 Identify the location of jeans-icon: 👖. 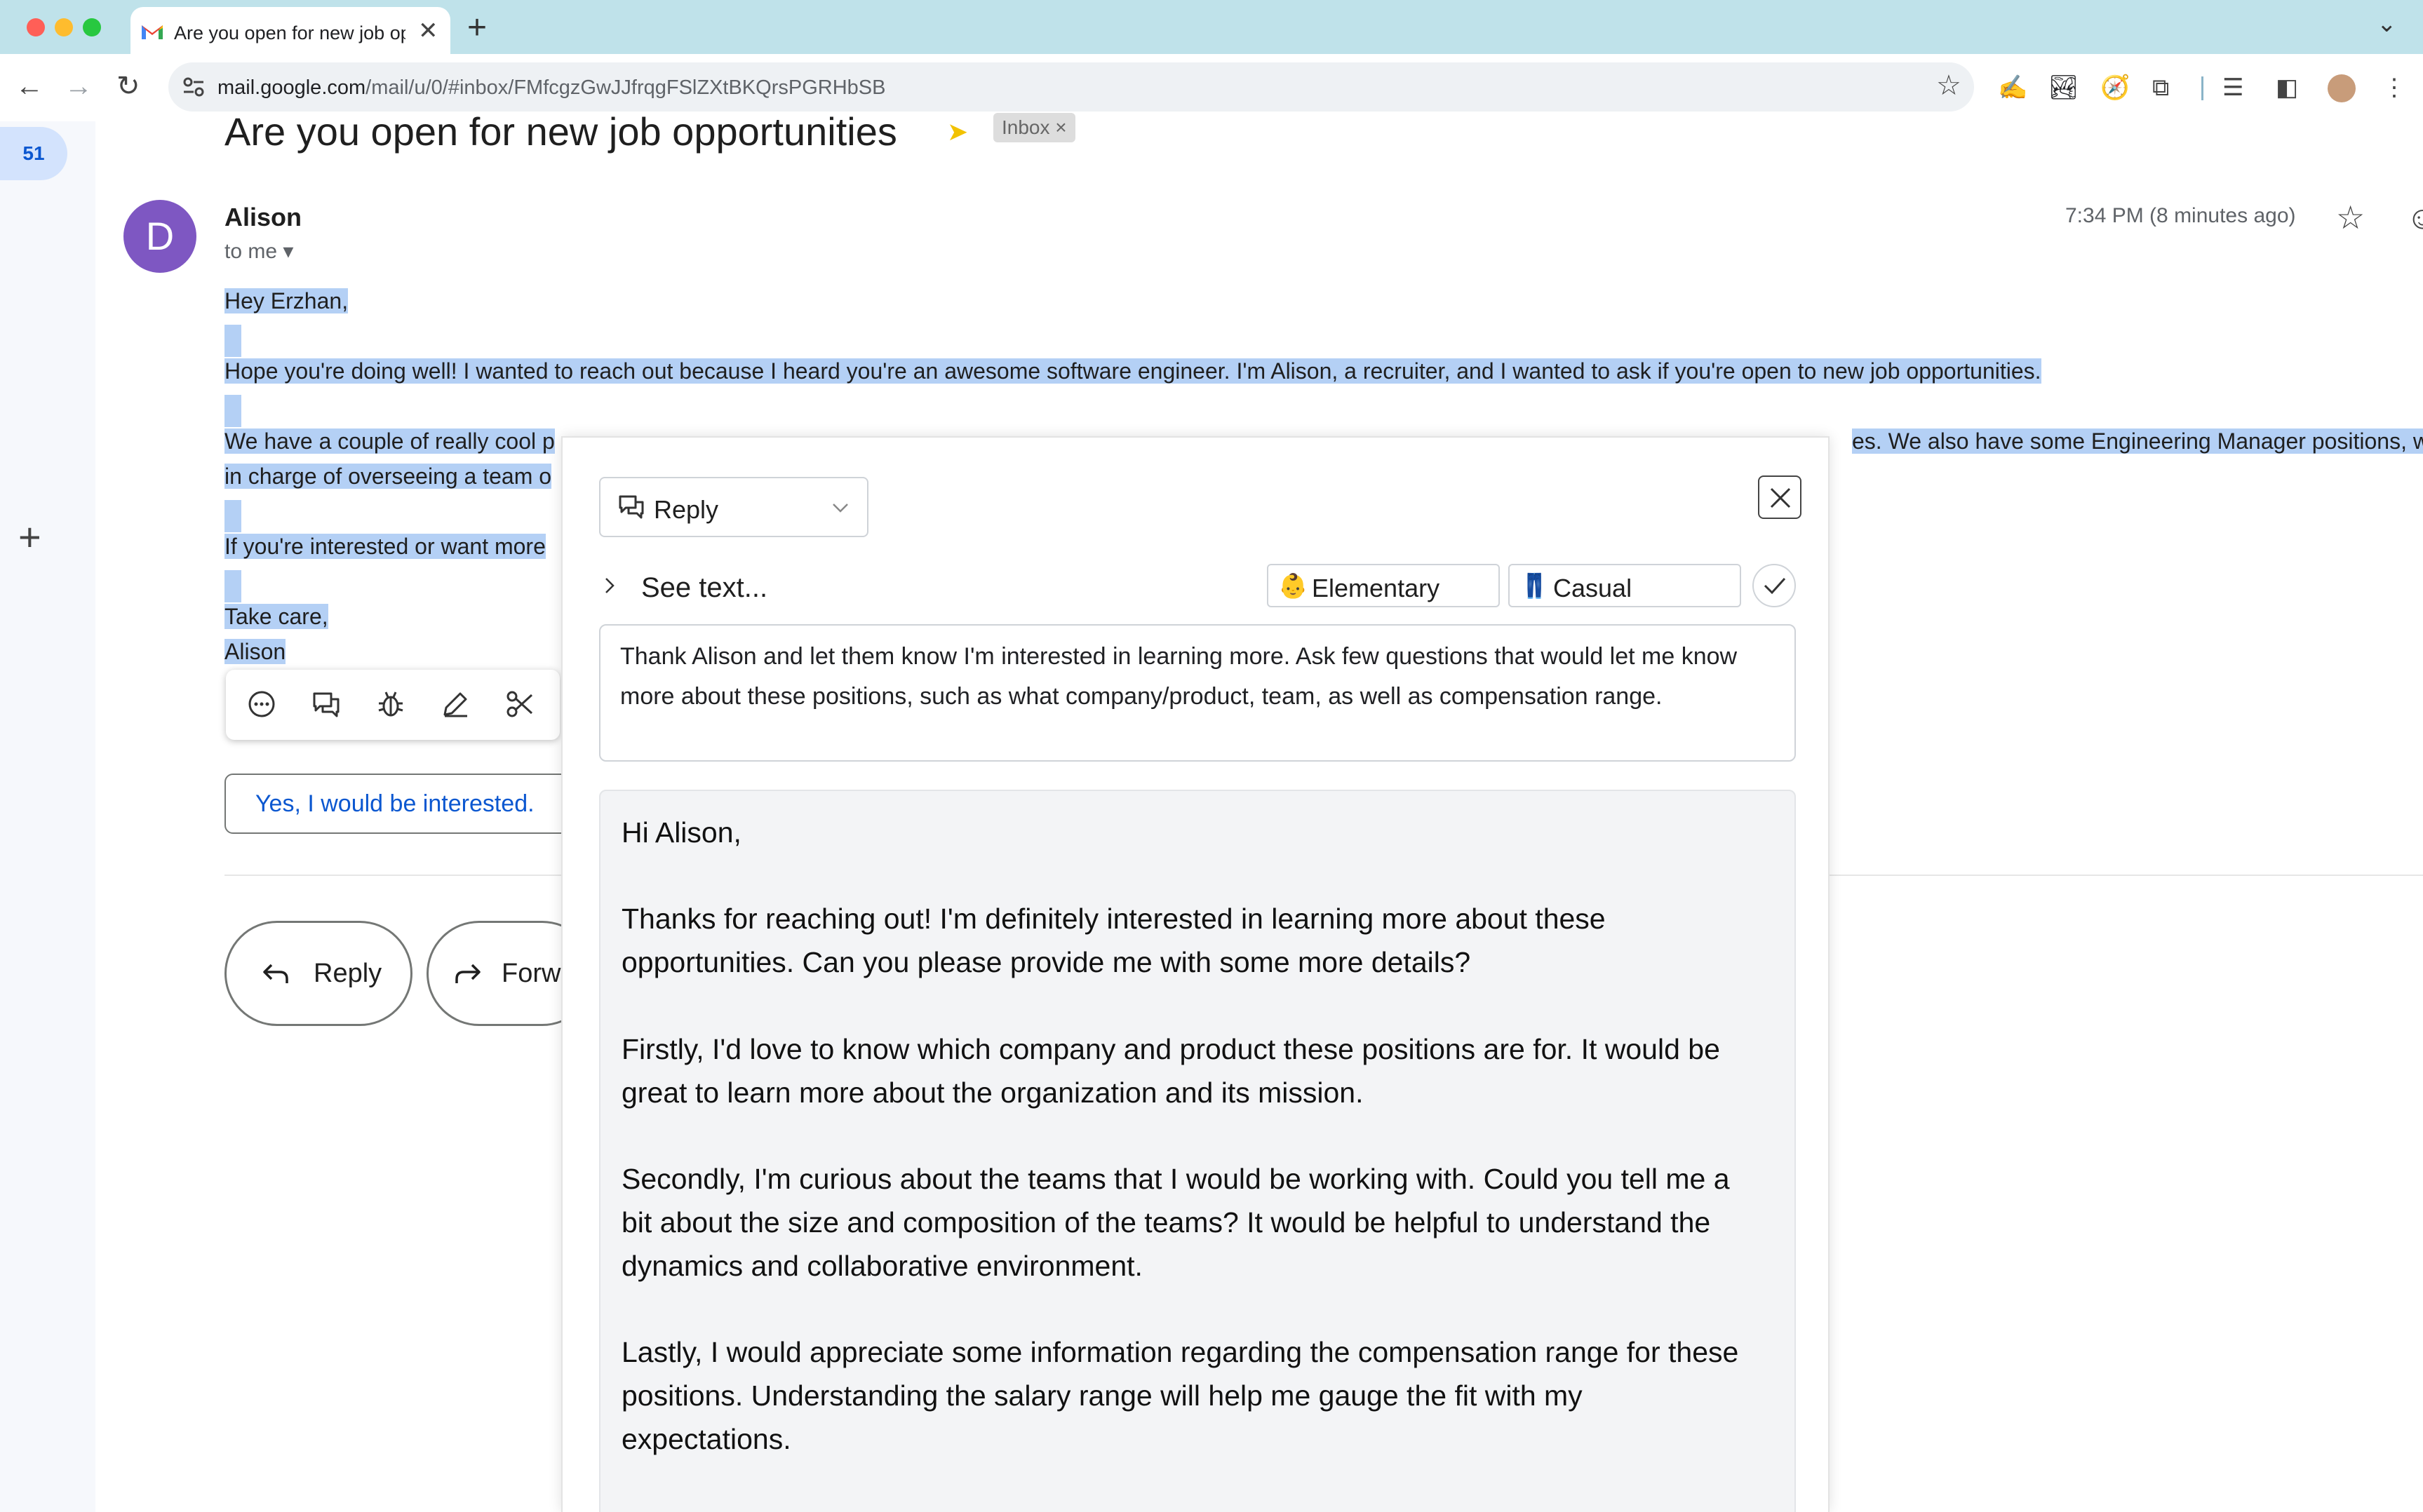
(1535, 586).